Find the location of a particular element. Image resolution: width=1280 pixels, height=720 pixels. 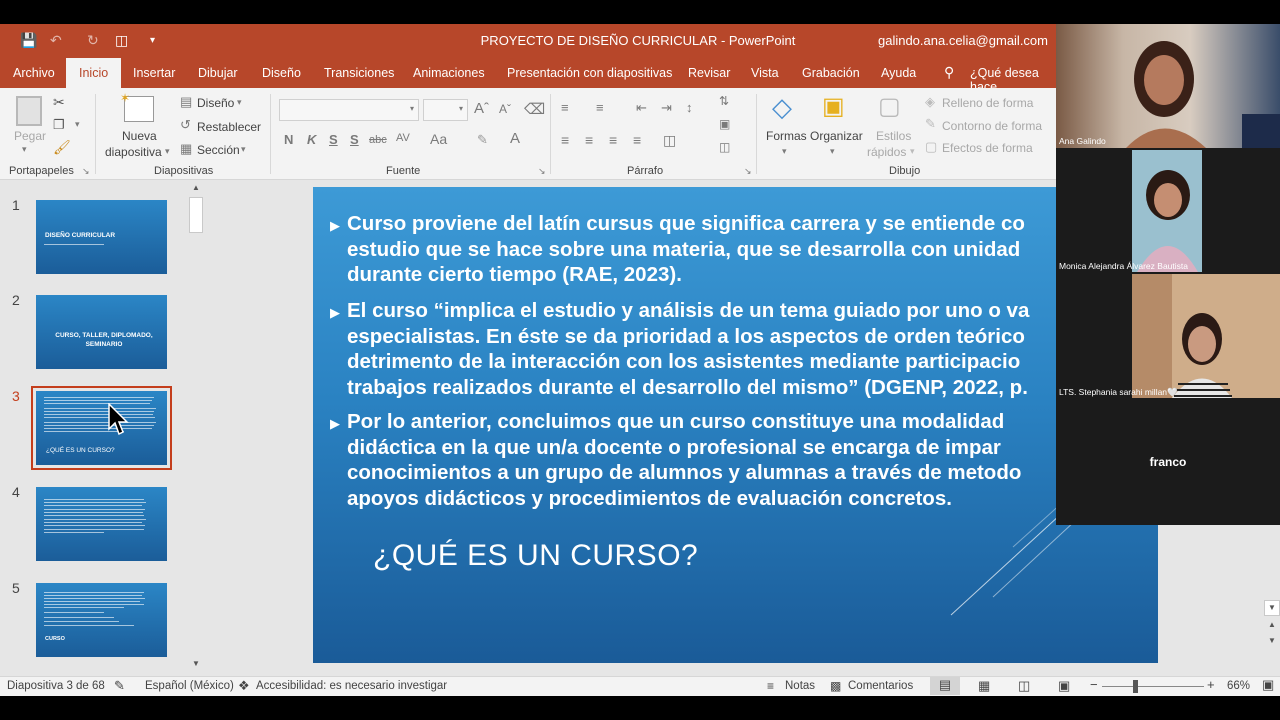

slide-counter: Diapositiva 3 de 68 is located at coordinates (56, 686).